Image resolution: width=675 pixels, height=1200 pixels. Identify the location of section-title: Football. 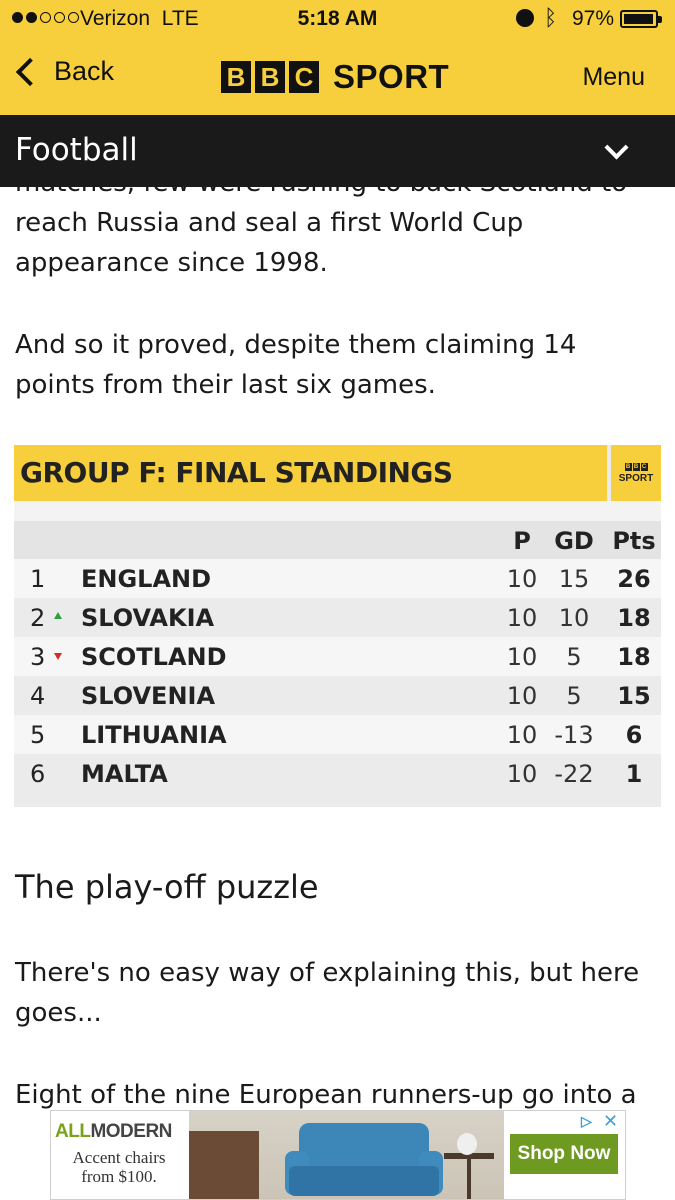
(76, 150).